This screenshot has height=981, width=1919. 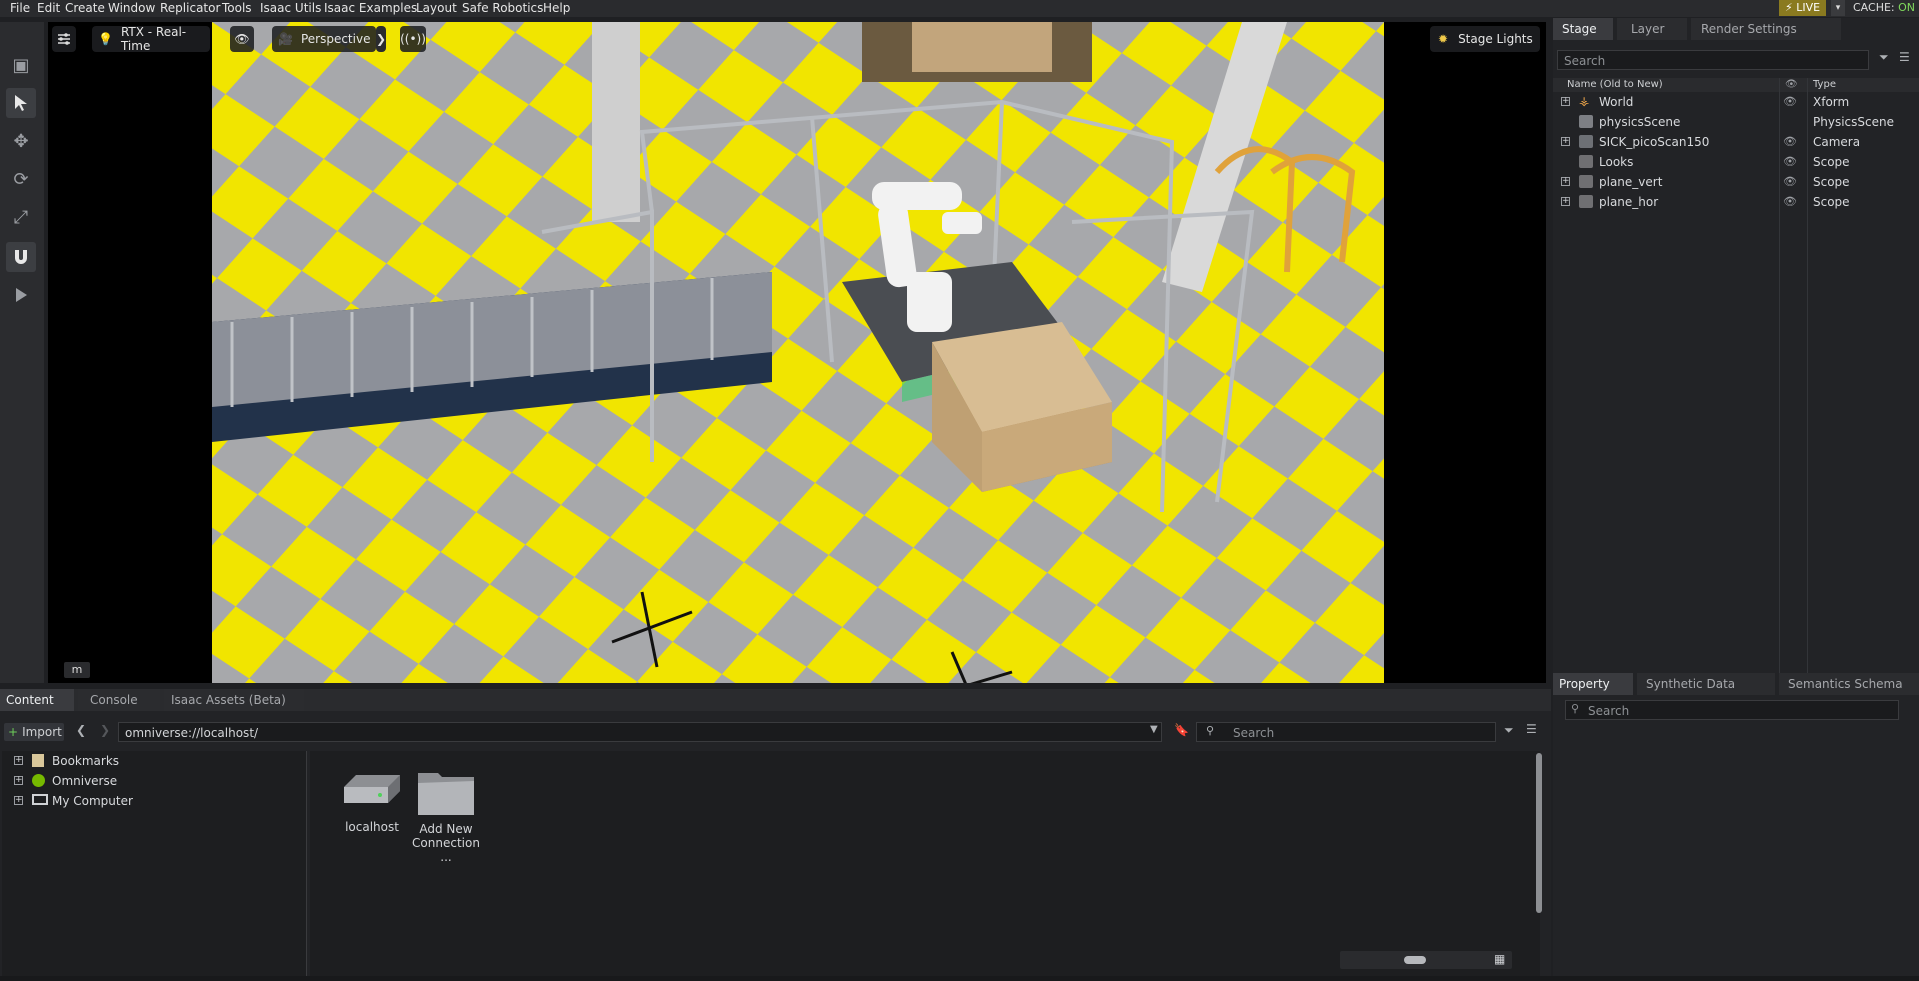 What do you see at coordinates (152, 761) in the screenshot?
I see `tree-item-bookmarks: + Bookmarks` at bounding box center [152, 761].